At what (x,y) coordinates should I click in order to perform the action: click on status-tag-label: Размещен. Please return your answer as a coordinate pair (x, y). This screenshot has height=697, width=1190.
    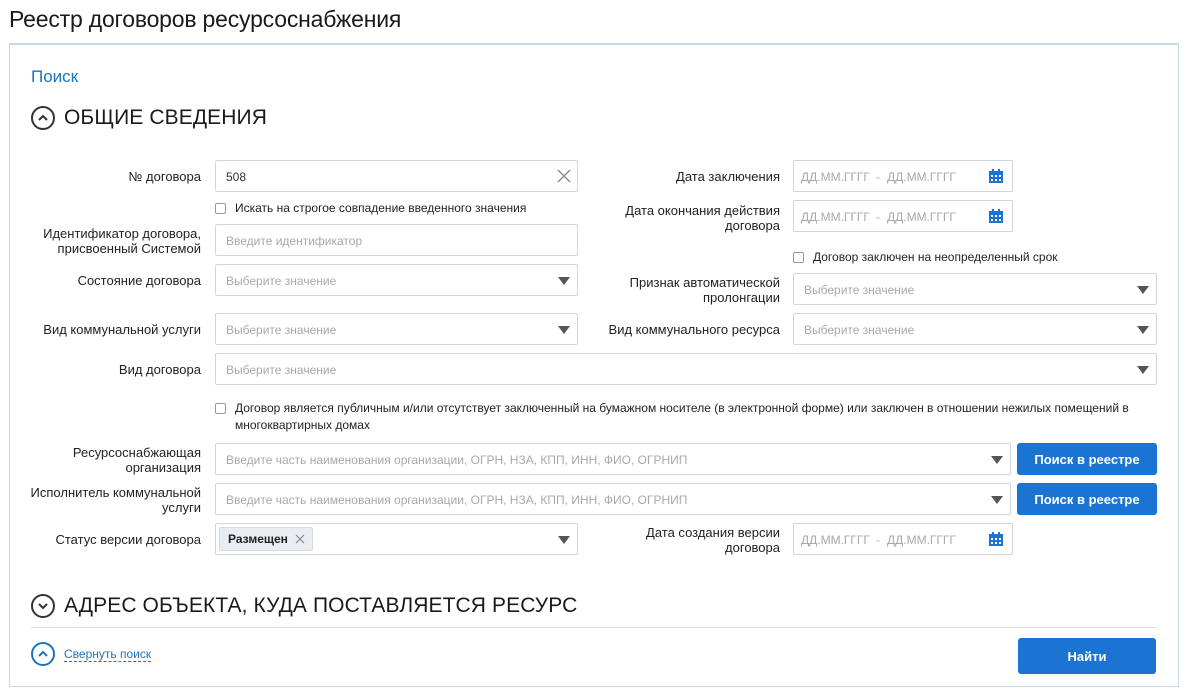
    Looking at the image, I should click on (258, 539).